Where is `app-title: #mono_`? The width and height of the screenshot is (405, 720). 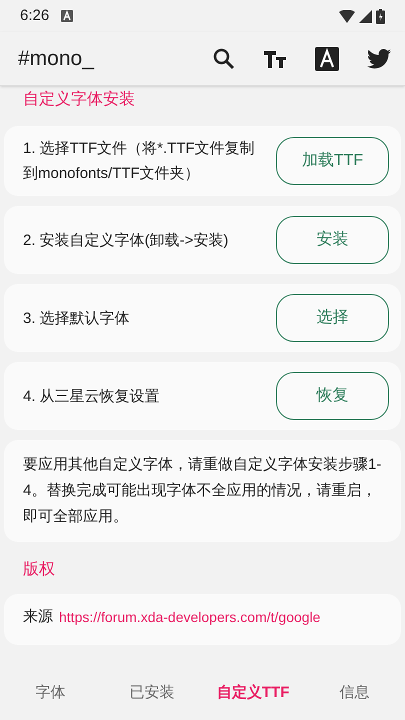 app-title: #mono_ is located at coordinates (57, 59).